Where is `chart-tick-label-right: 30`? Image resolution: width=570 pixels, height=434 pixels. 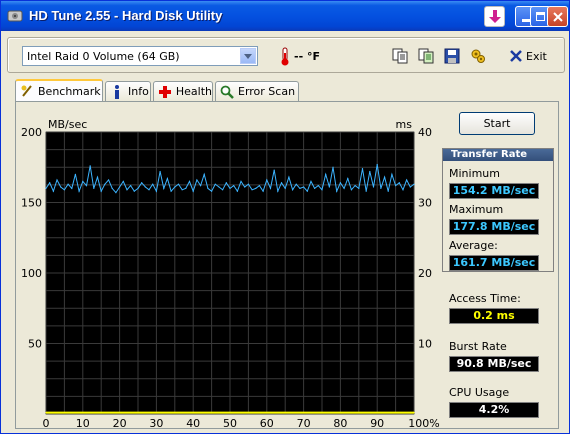 chart-tick-label-right: 30 is located at coordinates (425, 203).